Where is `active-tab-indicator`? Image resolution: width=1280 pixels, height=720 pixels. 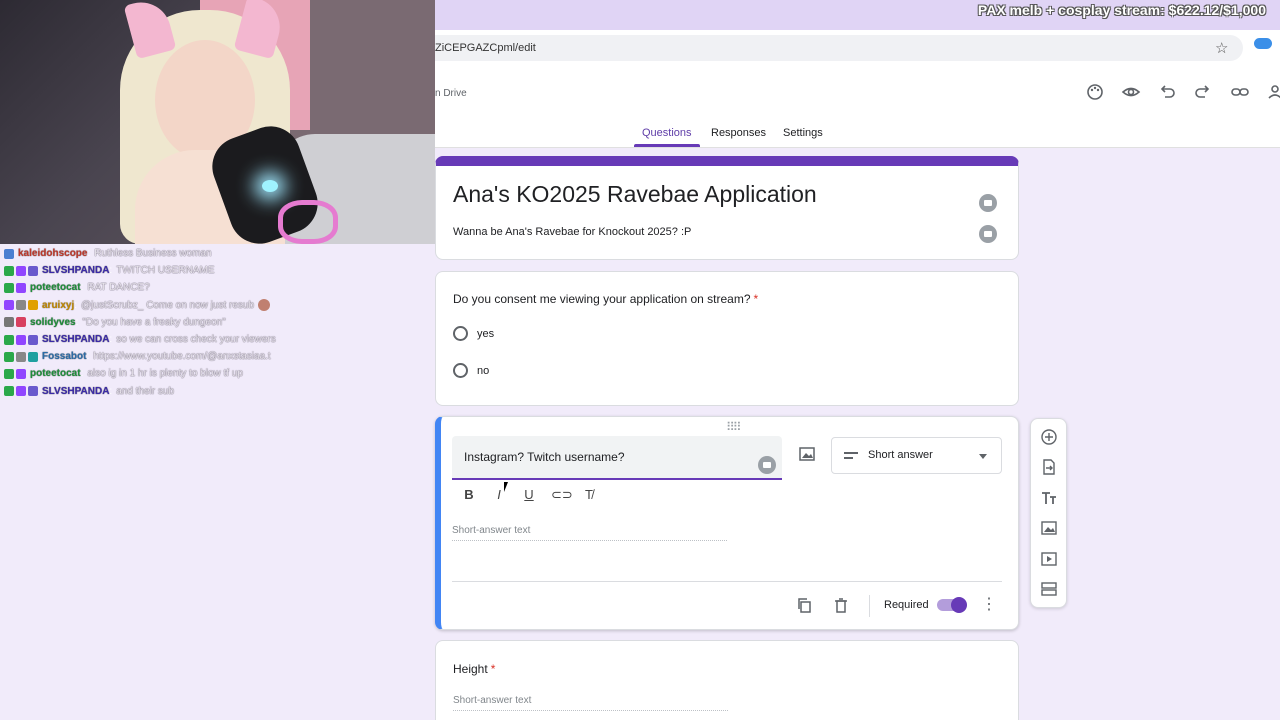
active-tab-indicator is located at coordinates (667, 145).